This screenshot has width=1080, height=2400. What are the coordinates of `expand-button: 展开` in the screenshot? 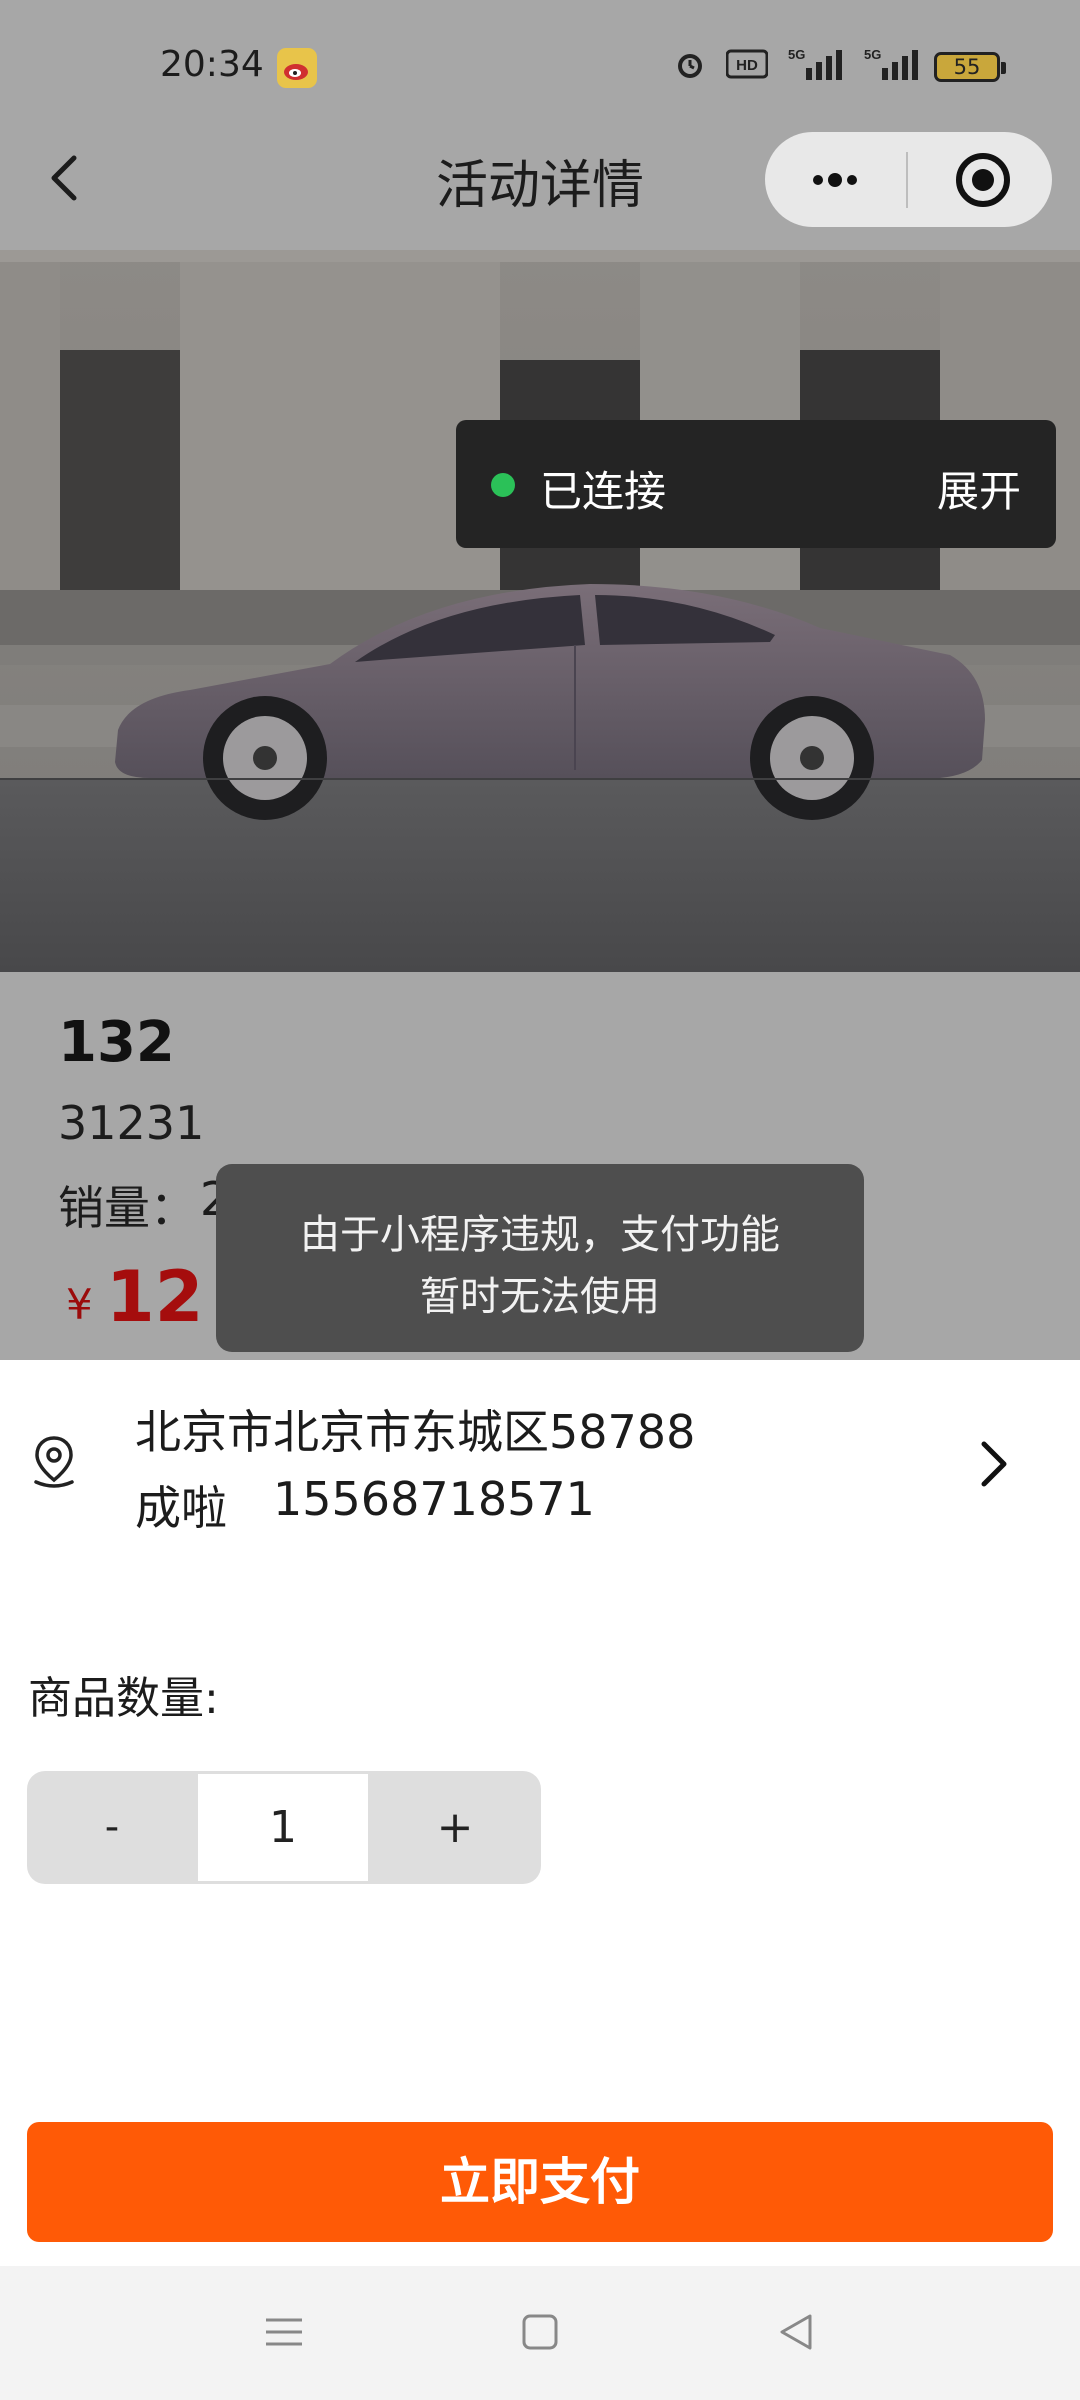 It's located at (979, 488).